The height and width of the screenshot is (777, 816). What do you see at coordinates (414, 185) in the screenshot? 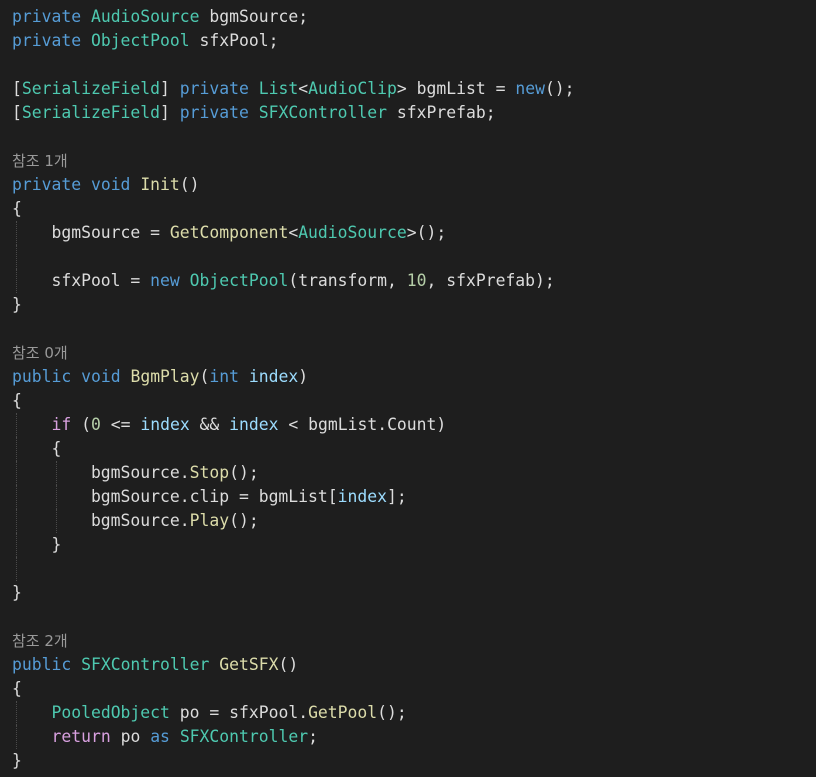
I see `code-line: private void Init()` at bounding box center [414, 185].